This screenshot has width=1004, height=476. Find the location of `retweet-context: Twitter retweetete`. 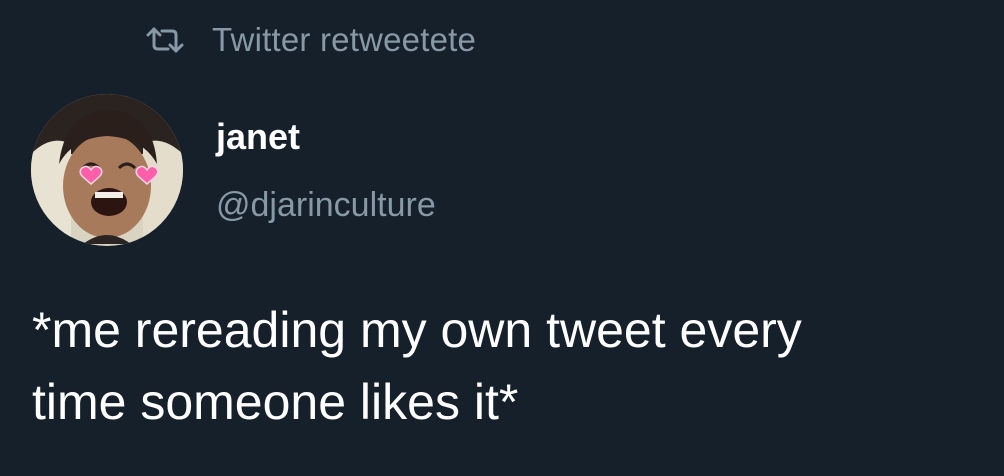

retweet-context: Twitter retweetete is located at coordinates (311, 40).